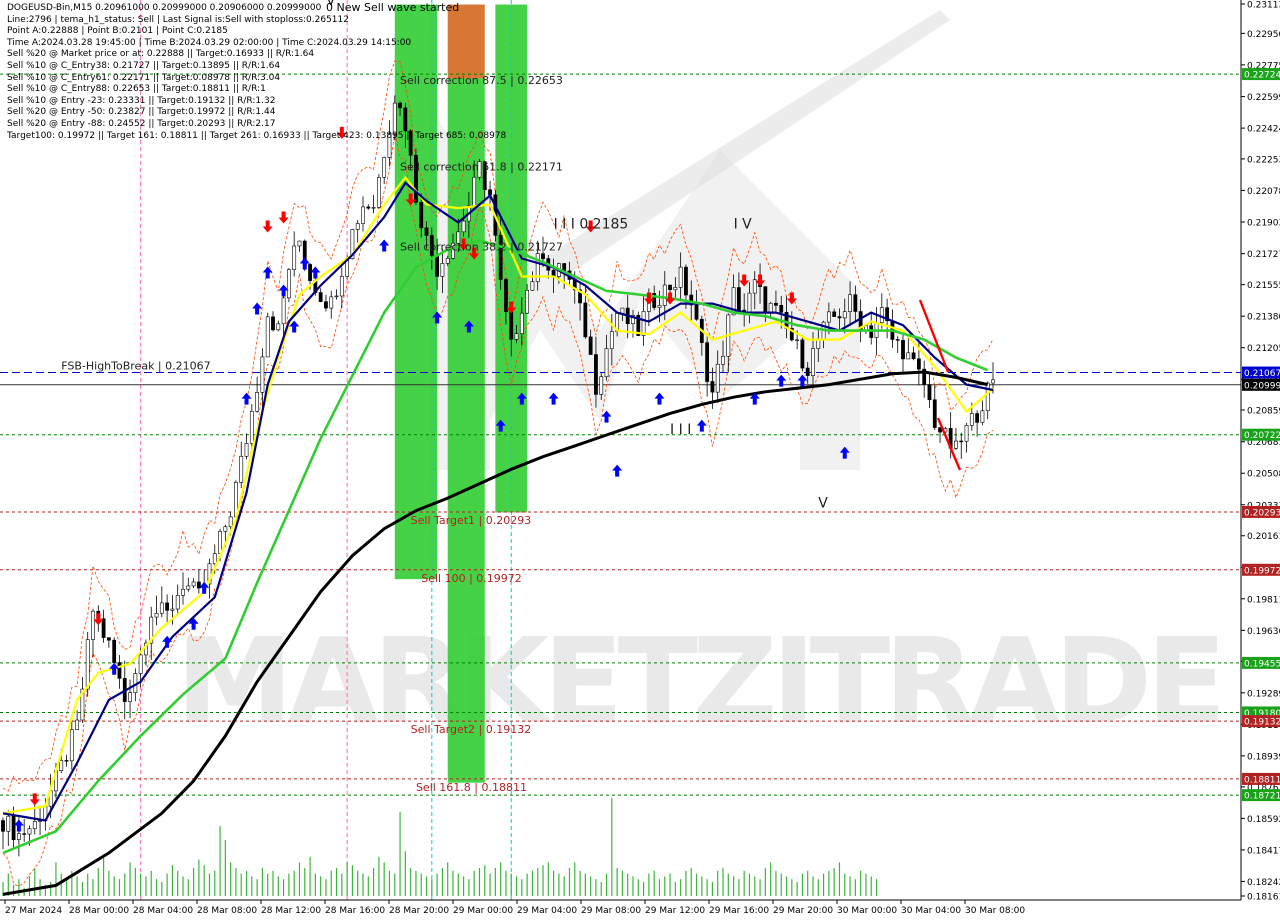  Describe the element at coordinates (739, 911) in the screenshot. I see `x-tick-label: 29 Mar 16:00` at that location.